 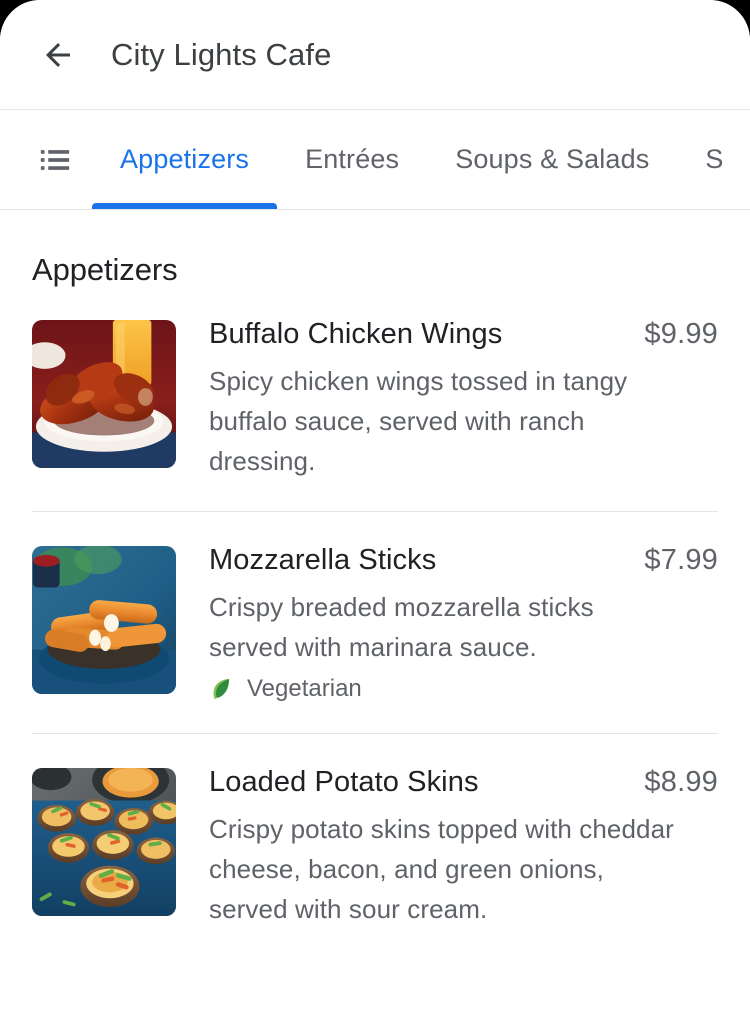 I want to click on tab-label: Entrées, so click(x=352, y=159).